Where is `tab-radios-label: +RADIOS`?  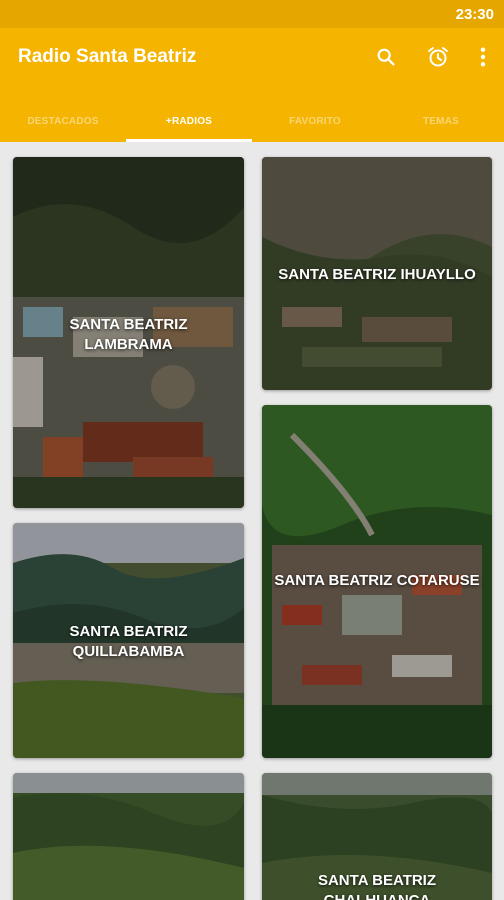 tab-radios-label: +RADIOS is located at coordinates (189, 121).